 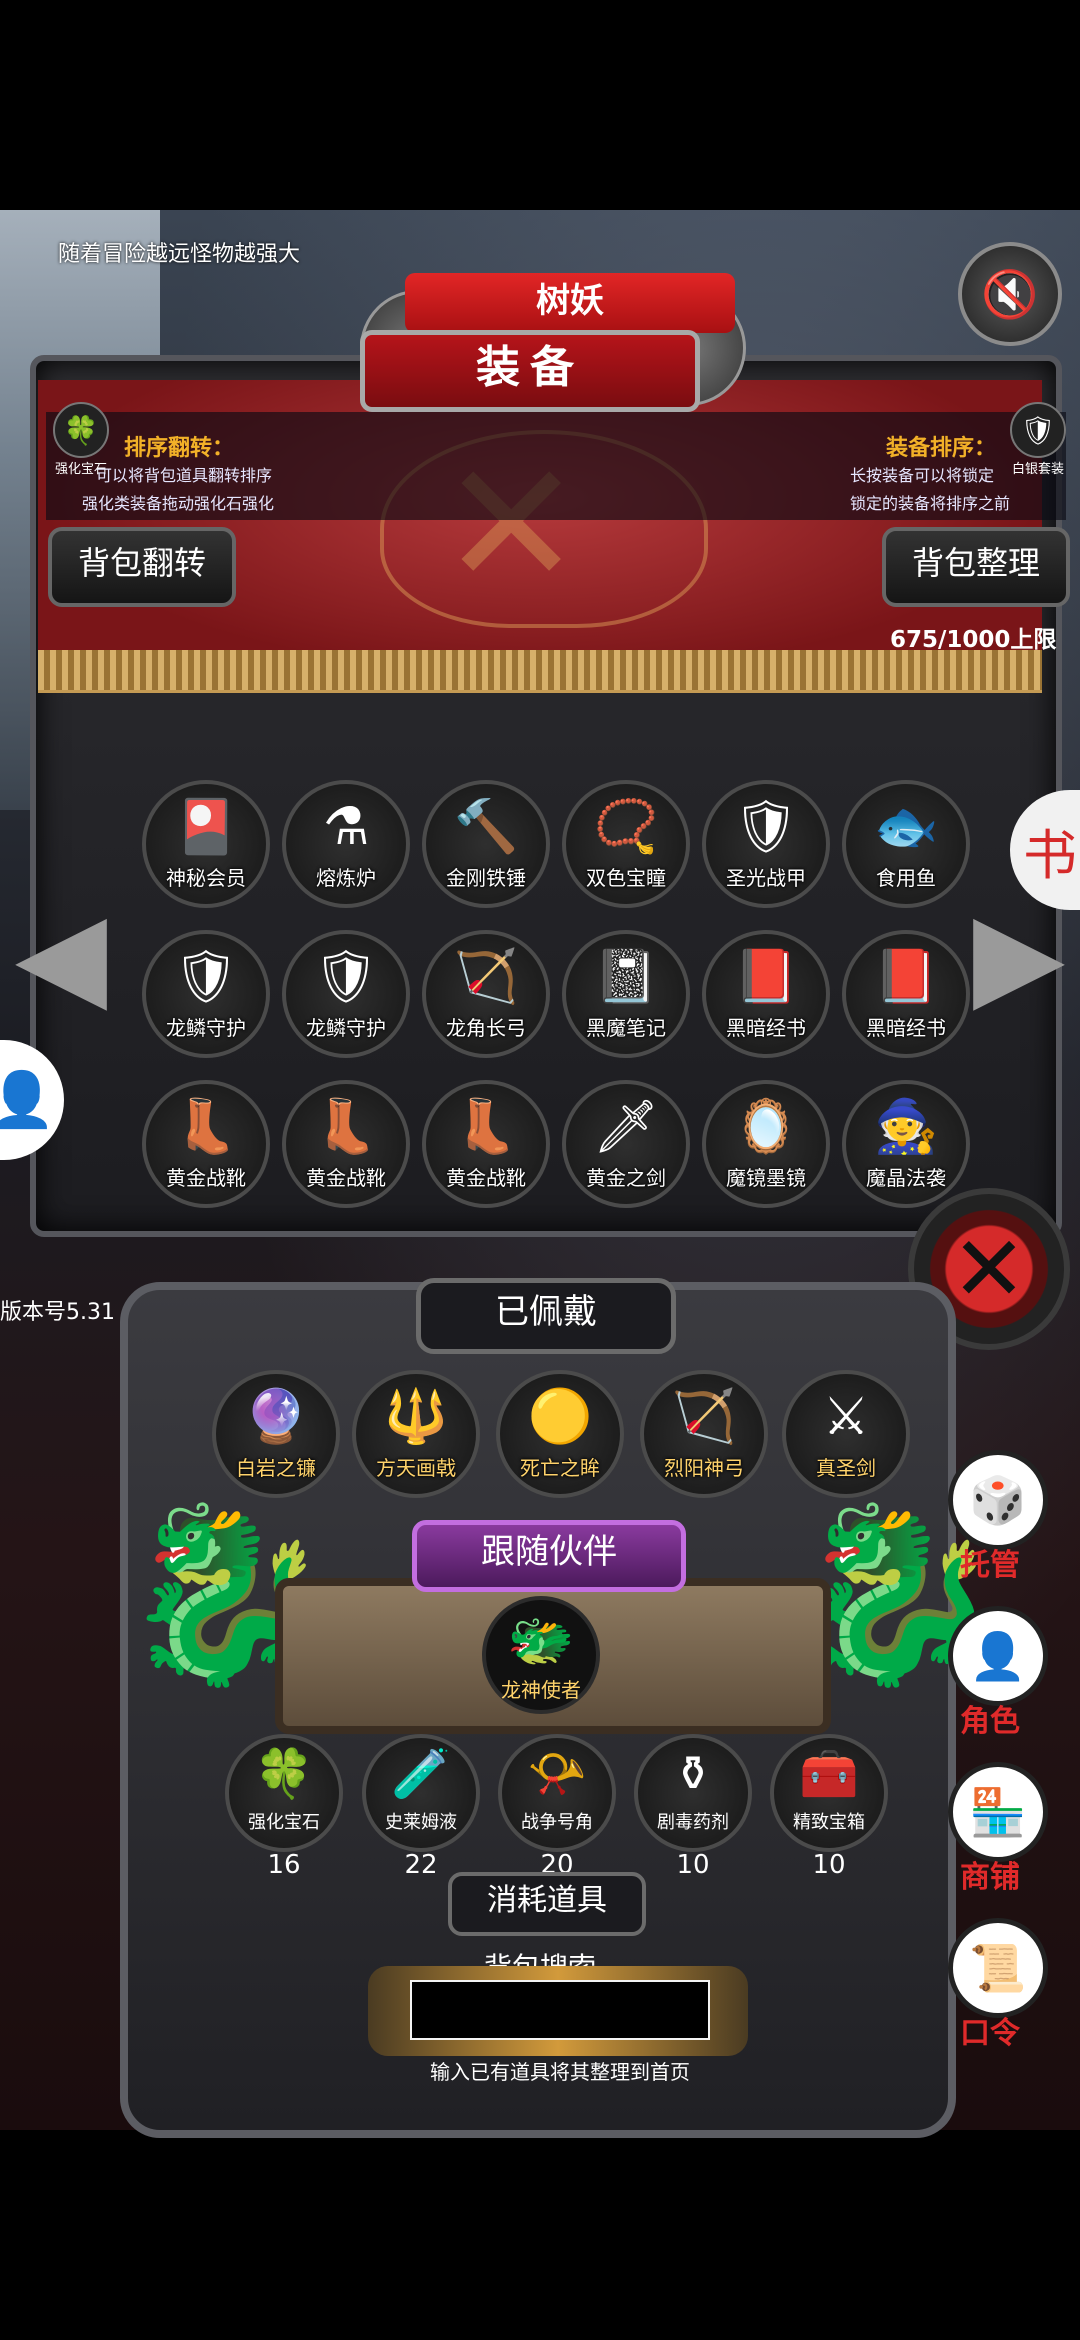 What do you see at coordinates (941, 448) in the screenshot?
I see `right-info-title: 装备排序：` at bounding box center [941, 448].